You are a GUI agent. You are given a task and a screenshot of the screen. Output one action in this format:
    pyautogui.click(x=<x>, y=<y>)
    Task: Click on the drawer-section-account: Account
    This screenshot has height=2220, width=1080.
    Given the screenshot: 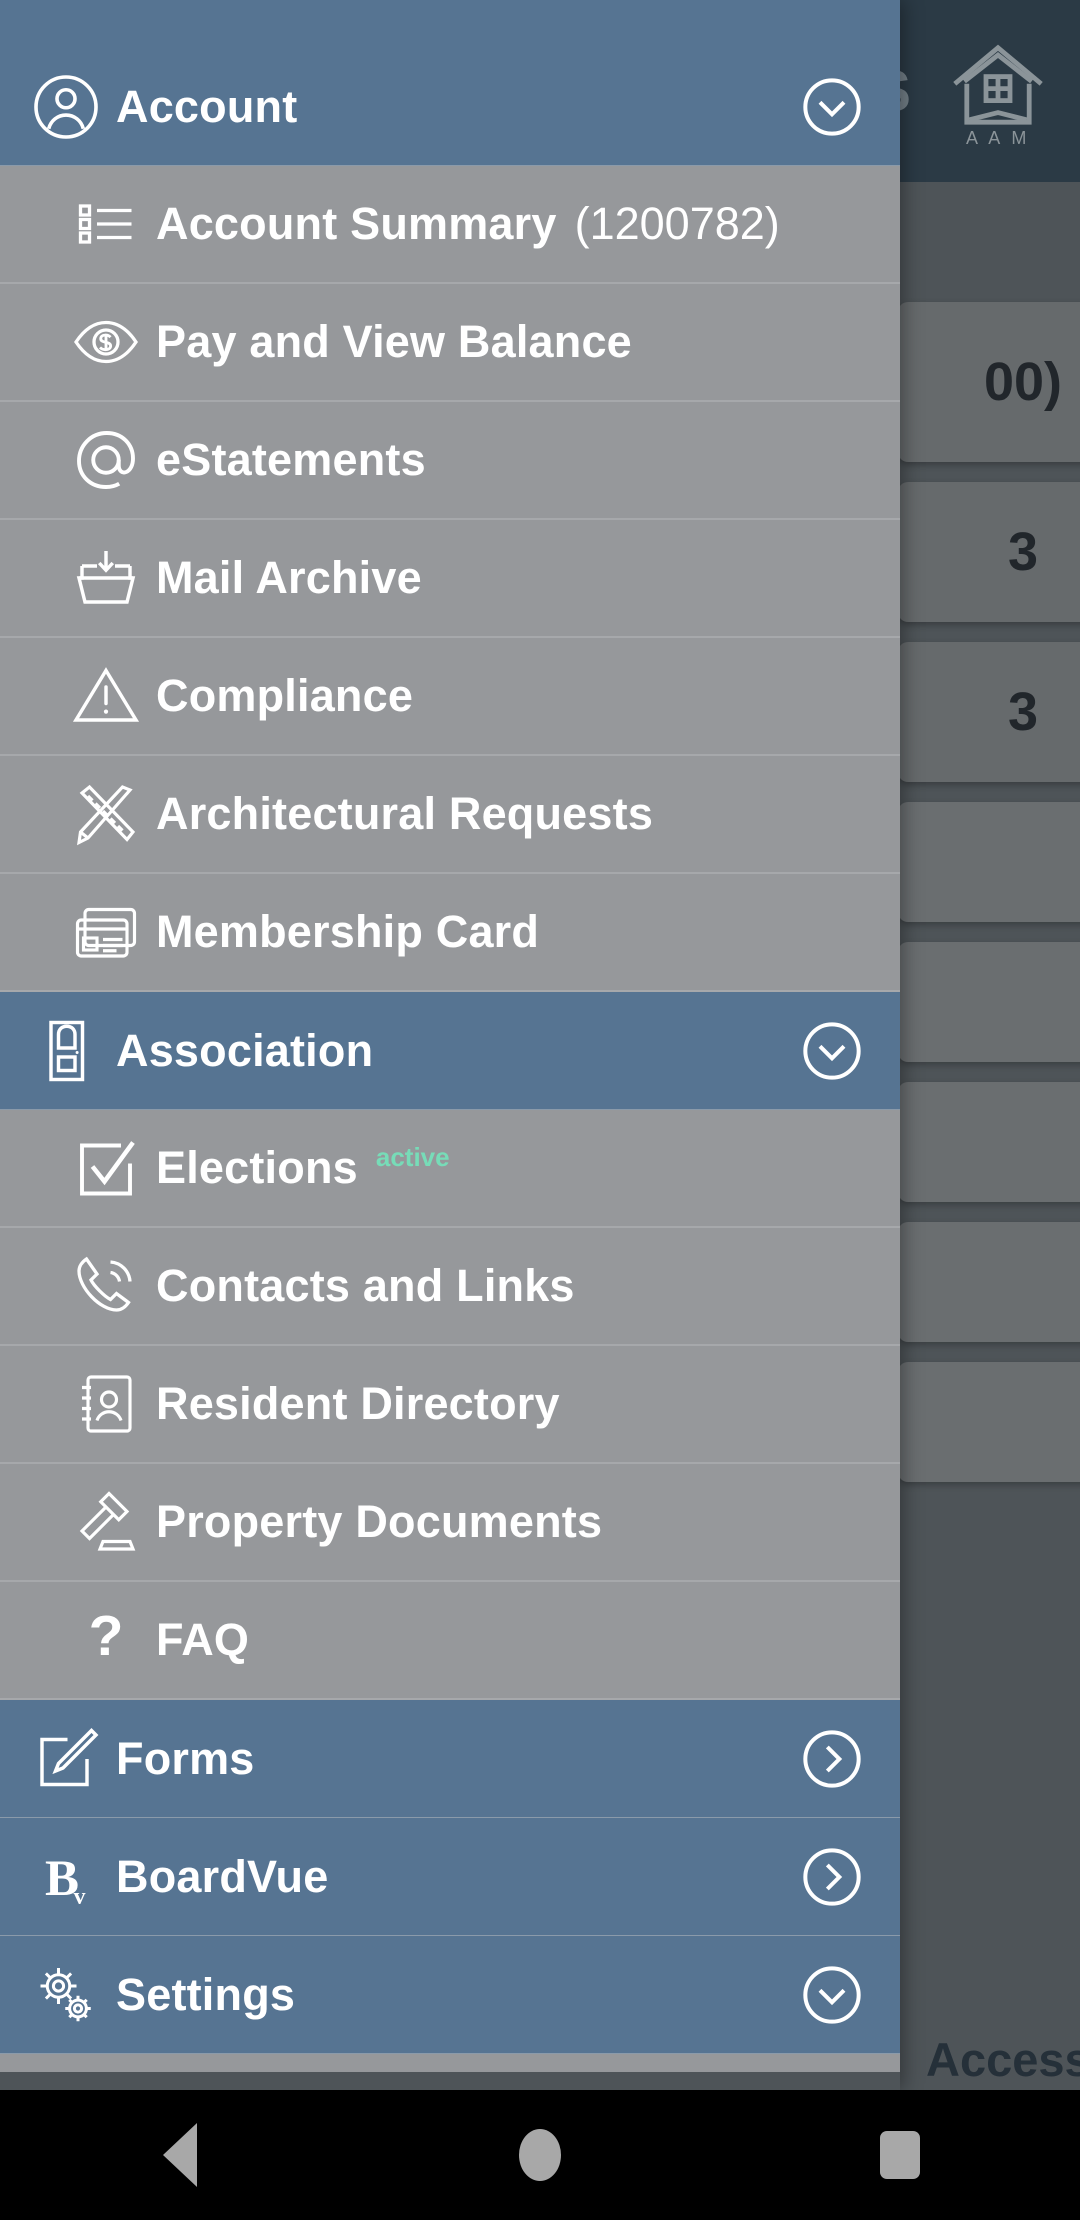 What is the action you would take?
    pyautogui.click(x=450, y=107)
    